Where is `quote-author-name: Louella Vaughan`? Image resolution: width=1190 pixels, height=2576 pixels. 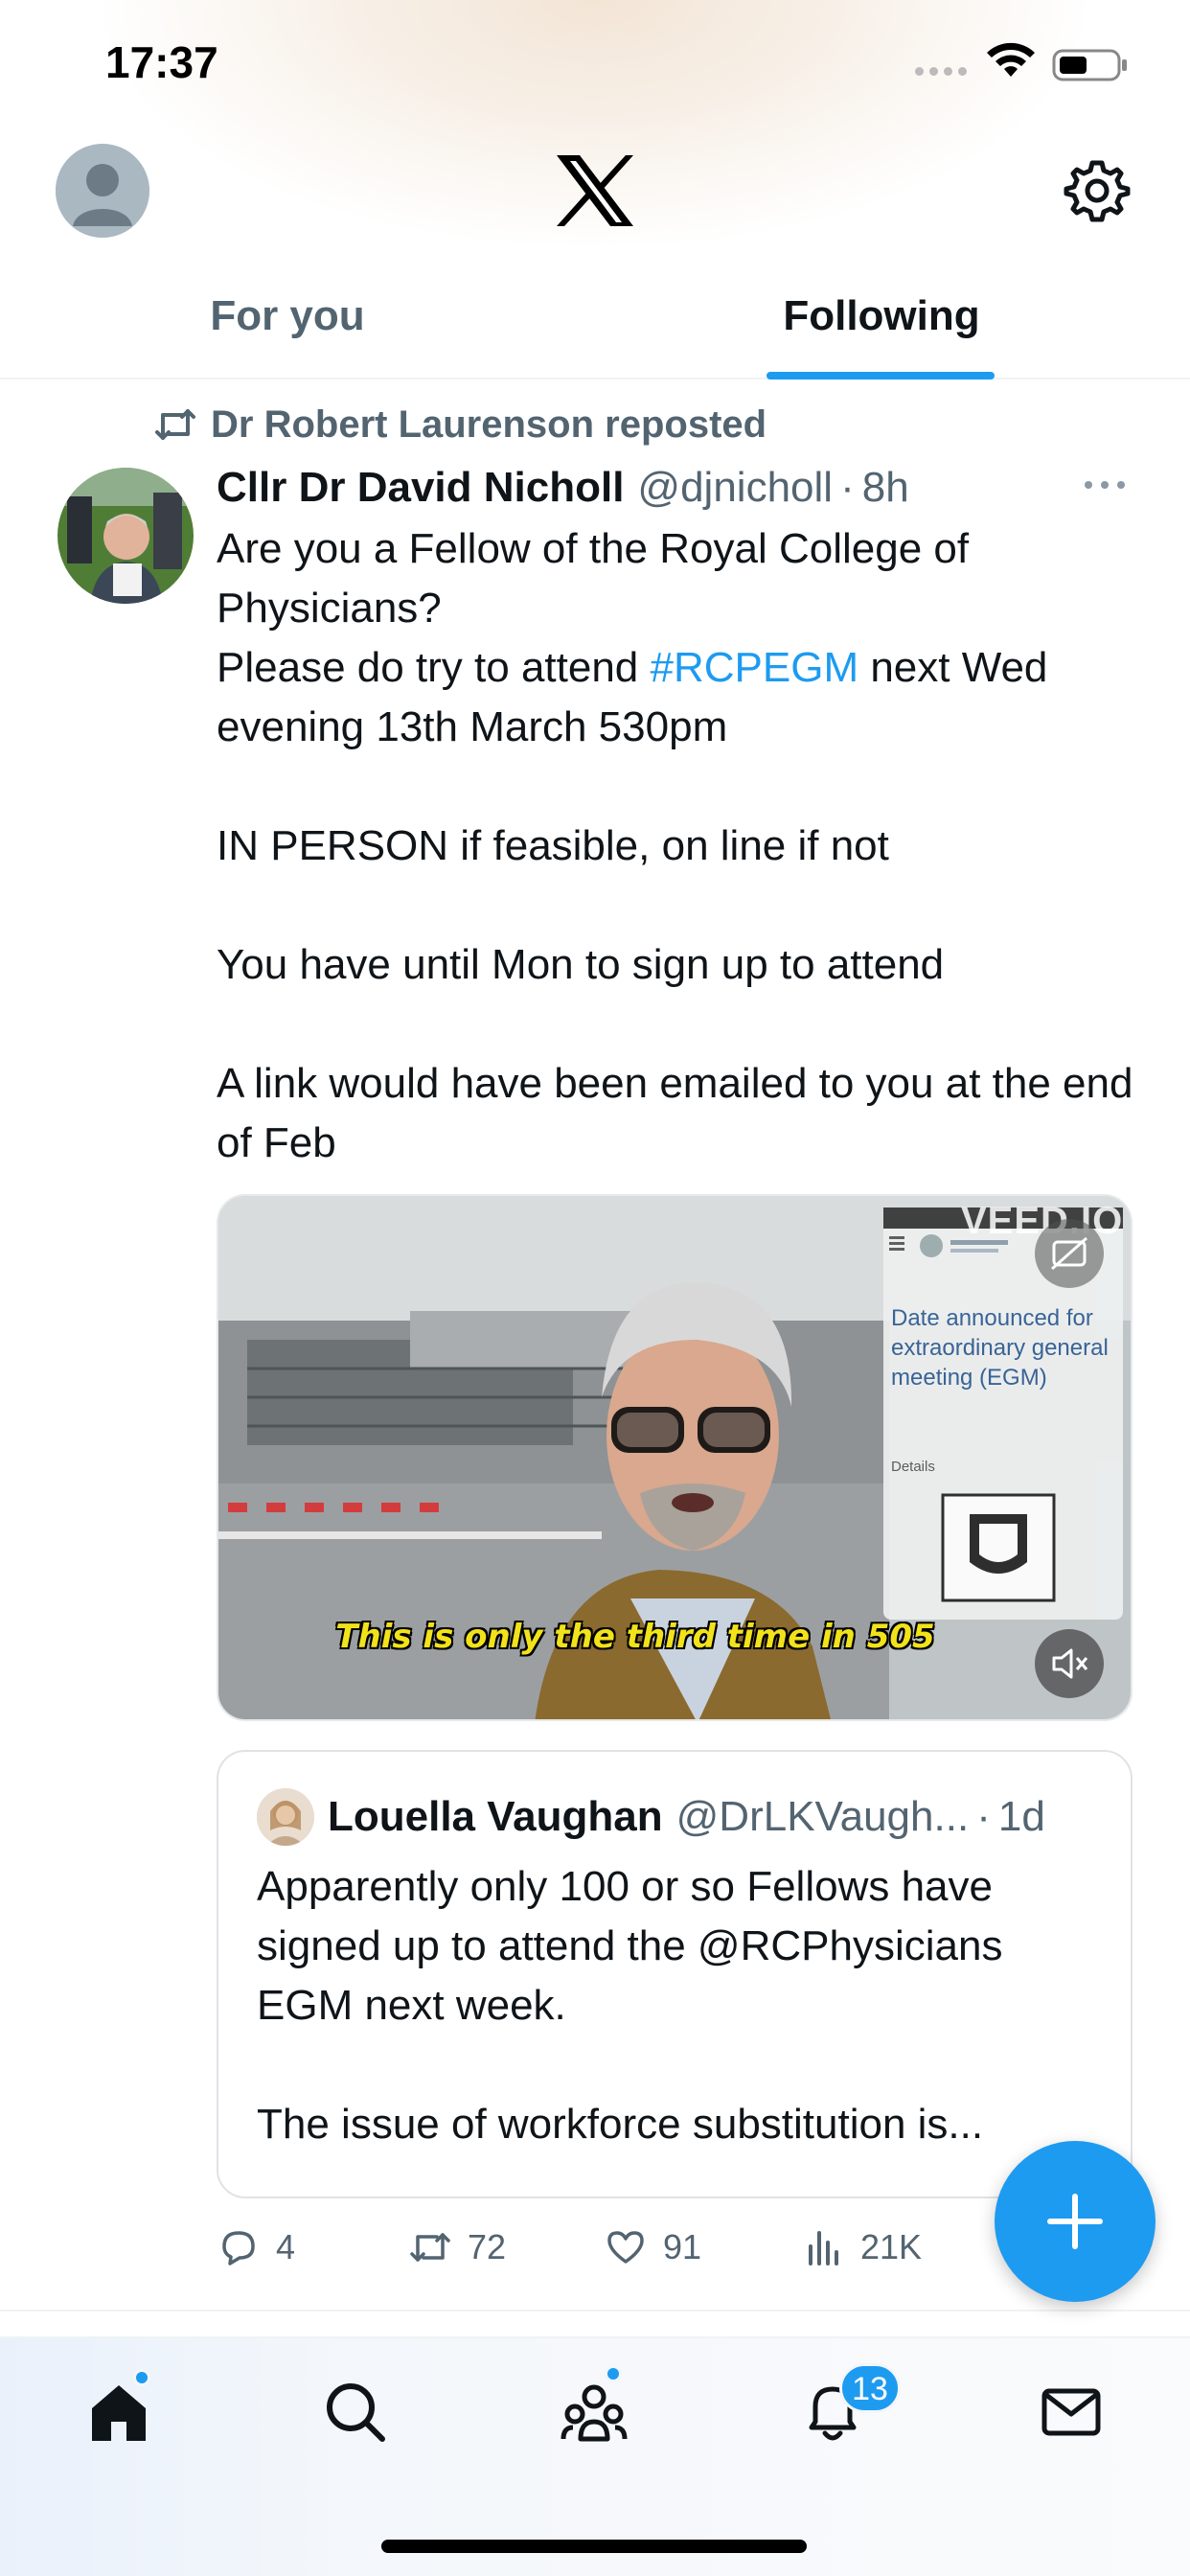 quote-author-name: Louella Vaughan is located at coordinates (496, 1816).